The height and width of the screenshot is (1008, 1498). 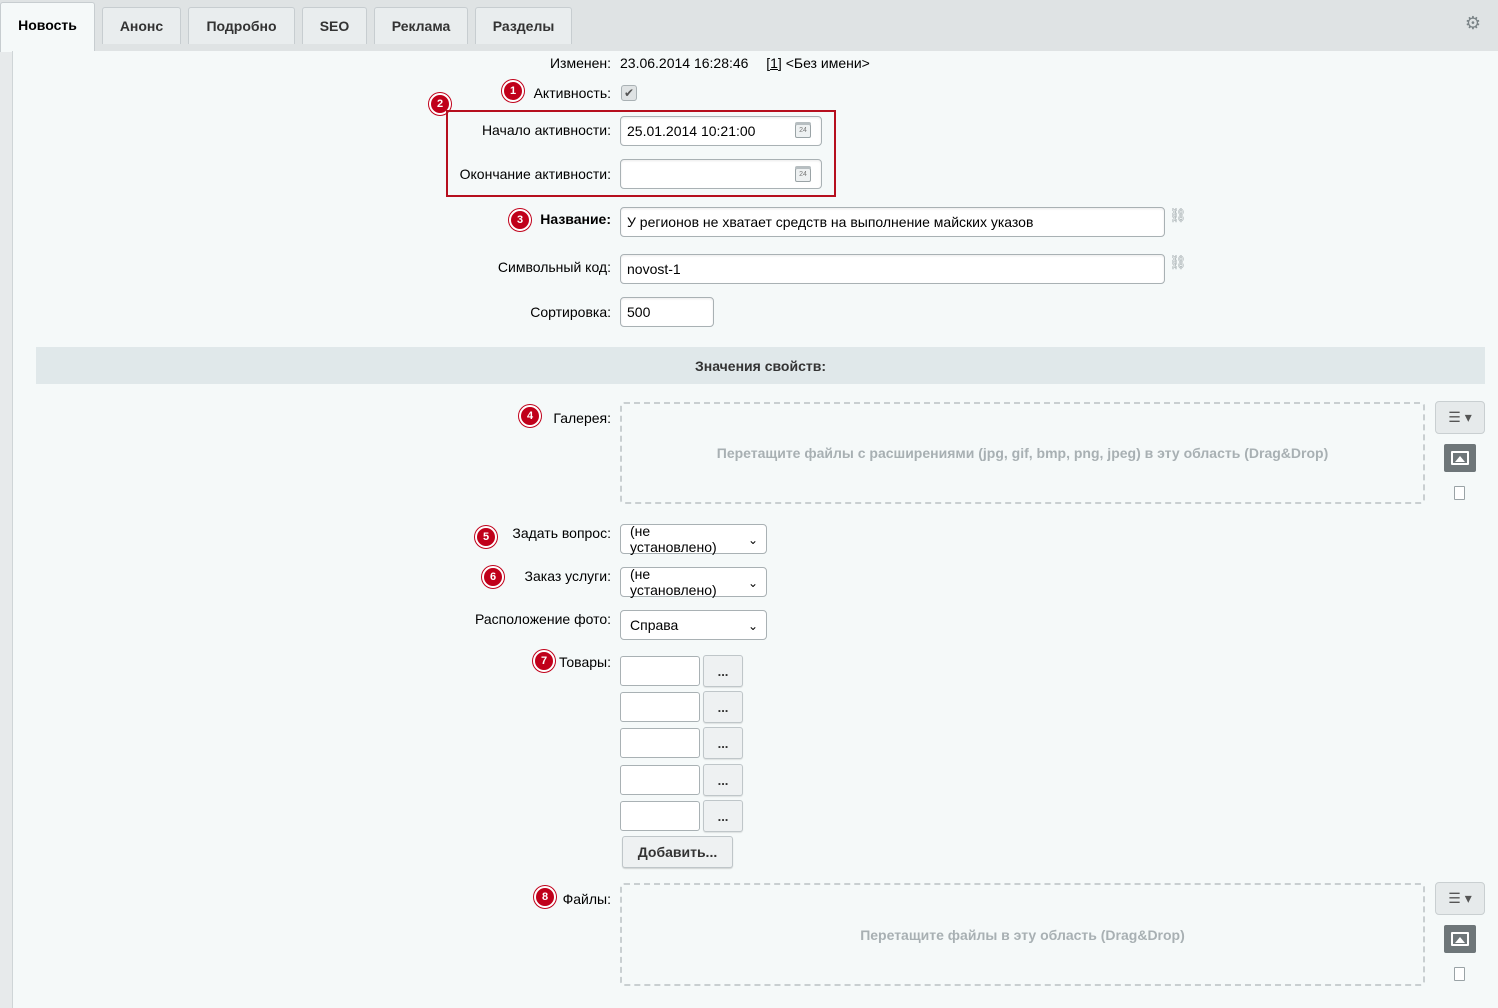 What do you see at coordinates (667, 312) in the screenshot?
I see `sort-input: 500` at bounding box center [667, 312].